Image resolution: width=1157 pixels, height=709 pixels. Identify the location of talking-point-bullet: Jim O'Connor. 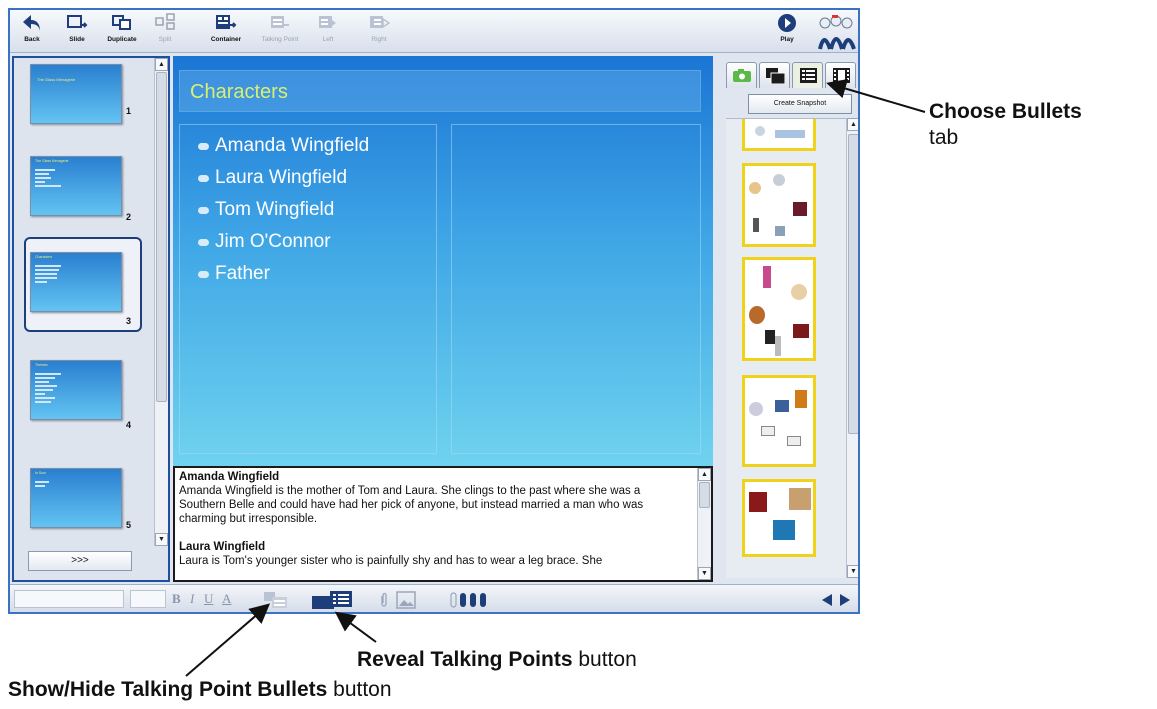
(264, 242).